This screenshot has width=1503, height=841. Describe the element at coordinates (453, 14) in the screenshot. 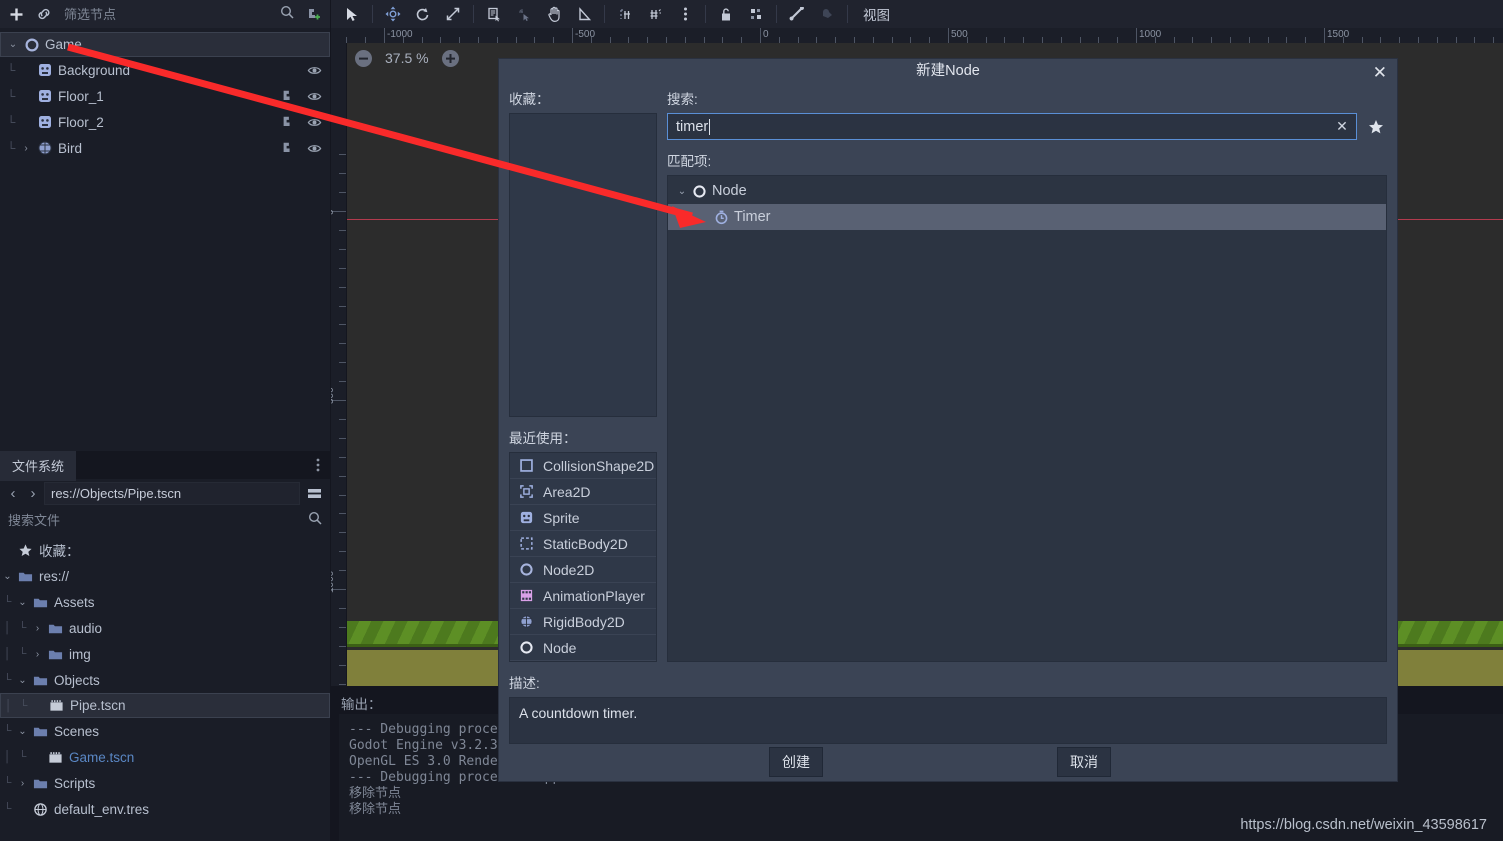

I see `scale-icon` at that location.